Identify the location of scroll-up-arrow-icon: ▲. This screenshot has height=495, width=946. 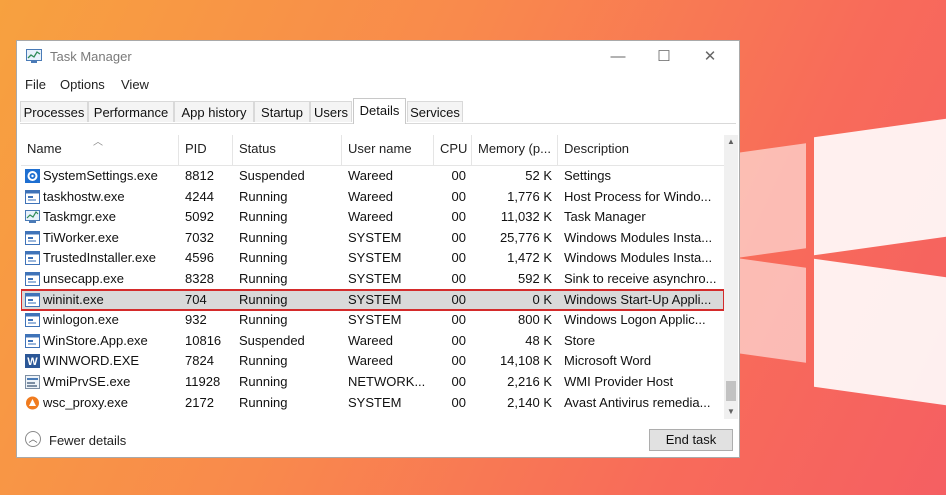
(731, 142).